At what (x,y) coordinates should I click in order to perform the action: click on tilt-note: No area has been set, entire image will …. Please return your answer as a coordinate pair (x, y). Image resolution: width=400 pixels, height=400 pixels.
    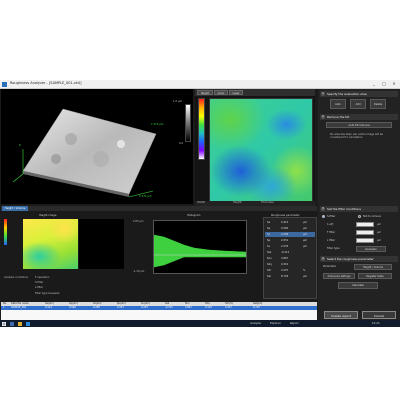
    Looking at the image, I should click on (356, 136).